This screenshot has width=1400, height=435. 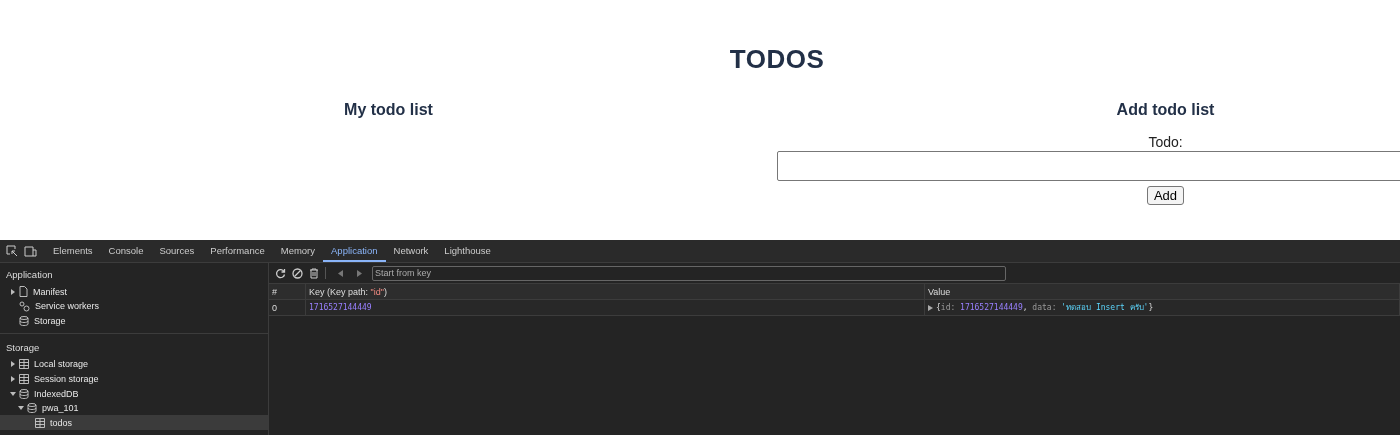 What do you see at coordinates (134, 321) in the screenshot?
I see `tree-item: Storage` at bounding box center [134, 321].